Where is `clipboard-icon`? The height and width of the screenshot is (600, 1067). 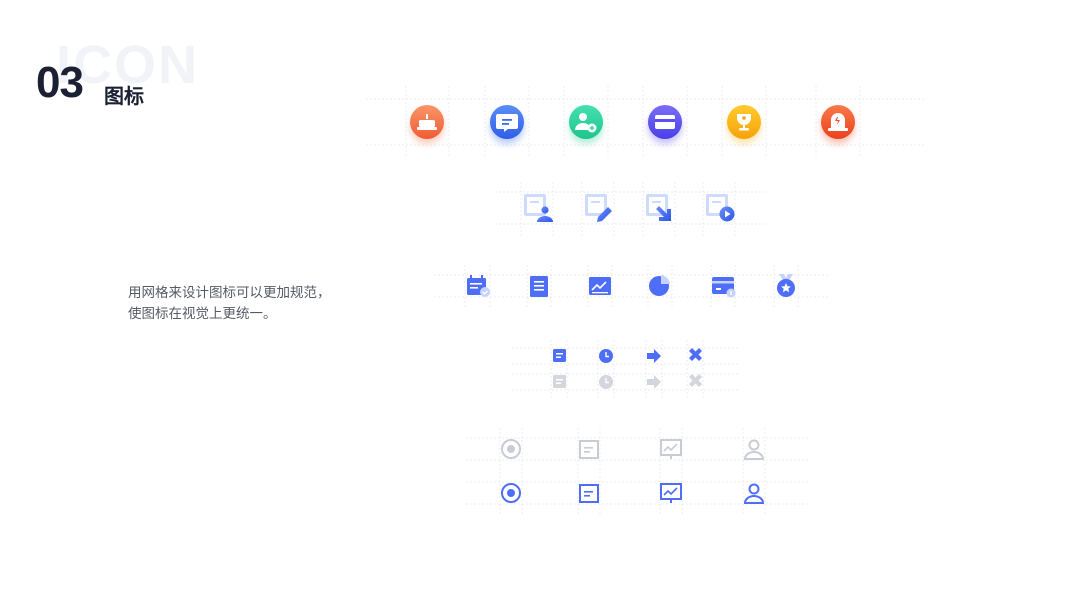
clipboard-icon is located at coordinates (539, 286).